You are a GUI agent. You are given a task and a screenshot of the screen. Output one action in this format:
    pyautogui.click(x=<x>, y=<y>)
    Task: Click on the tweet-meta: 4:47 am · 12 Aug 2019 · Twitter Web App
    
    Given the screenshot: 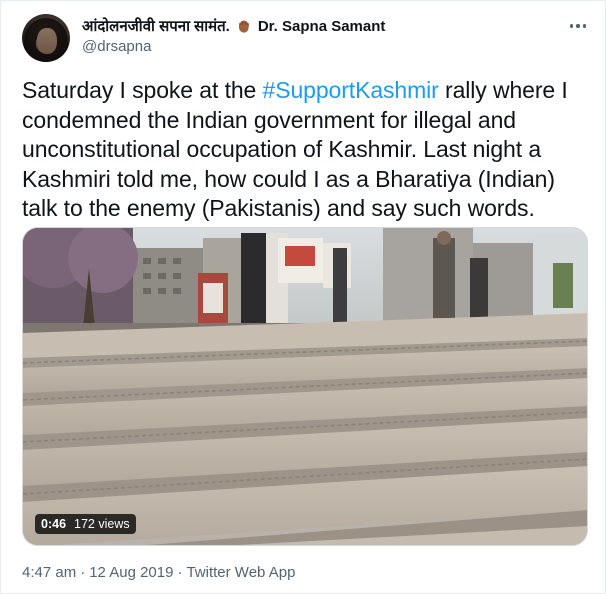 What is the action you would take?
    pyautogui.click(x=158, y=572)
    